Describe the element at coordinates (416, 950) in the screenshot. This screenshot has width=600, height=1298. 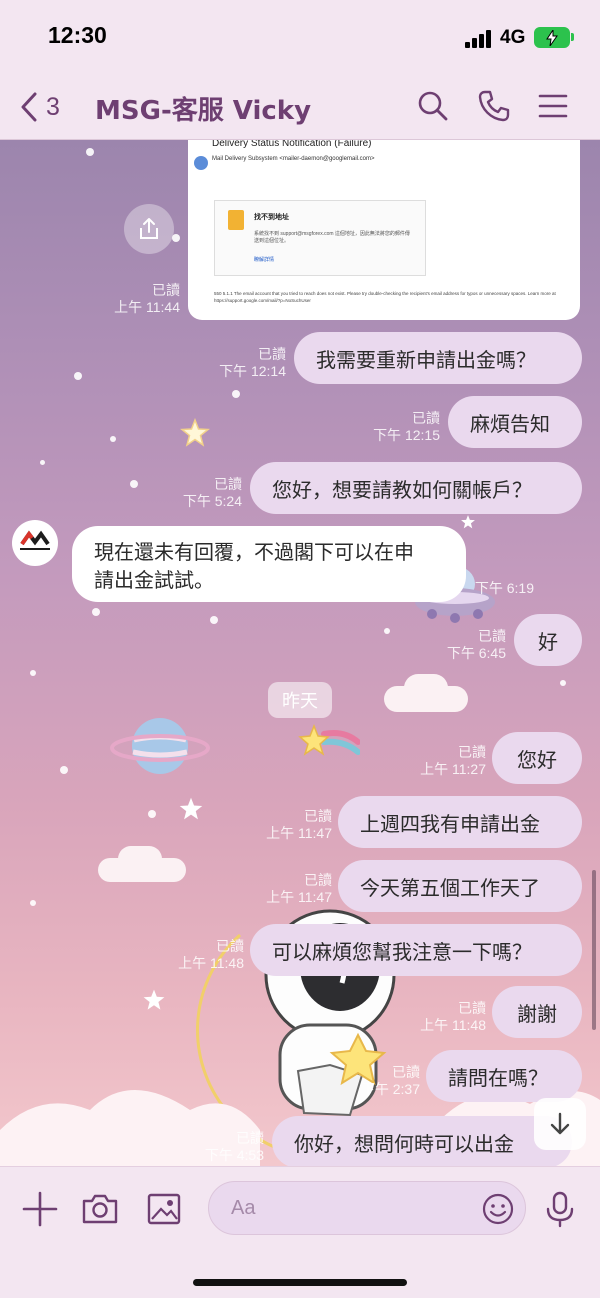
I see `message-bubble-out: 可以麻煩您幫我注意一下嗎？` at that location.